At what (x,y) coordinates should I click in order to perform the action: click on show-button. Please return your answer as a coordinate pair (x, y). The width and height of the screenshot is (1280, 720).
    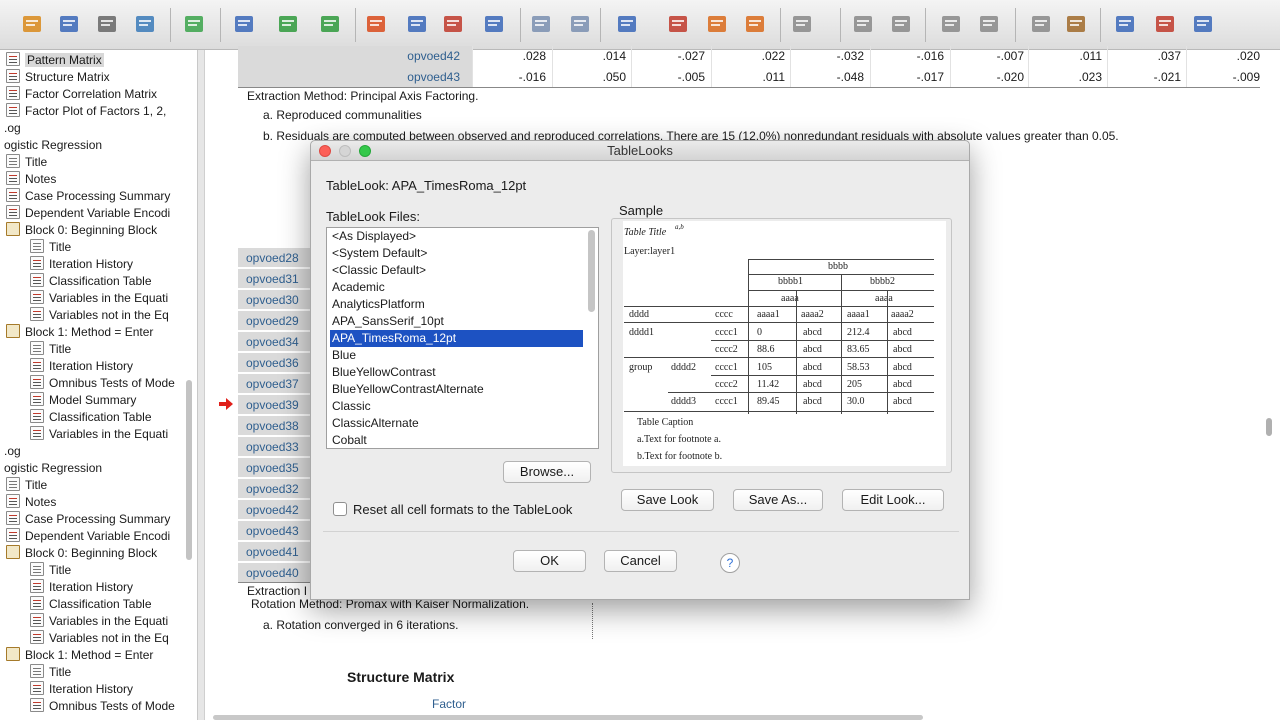
    Looking at the image, I should click on (1125, 24).